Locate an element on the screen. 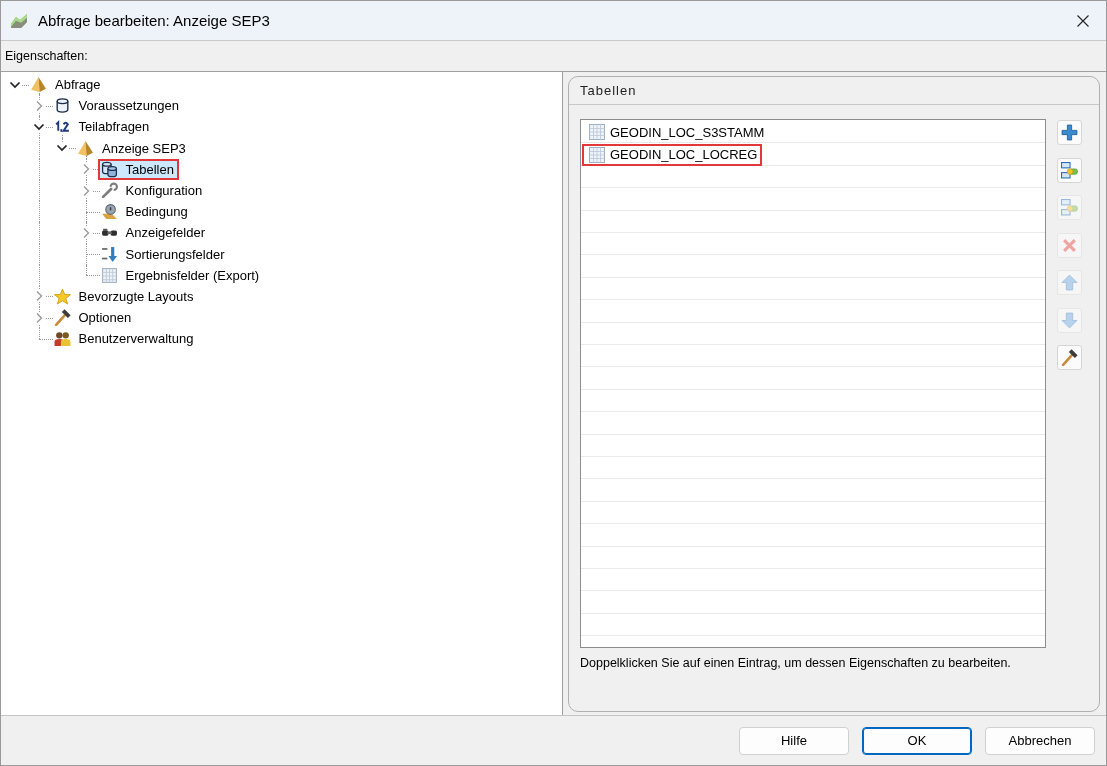 Image resolution: width=1107 pixels, height=766 pixels. plus-icon is located at coordinates (1069, 132).